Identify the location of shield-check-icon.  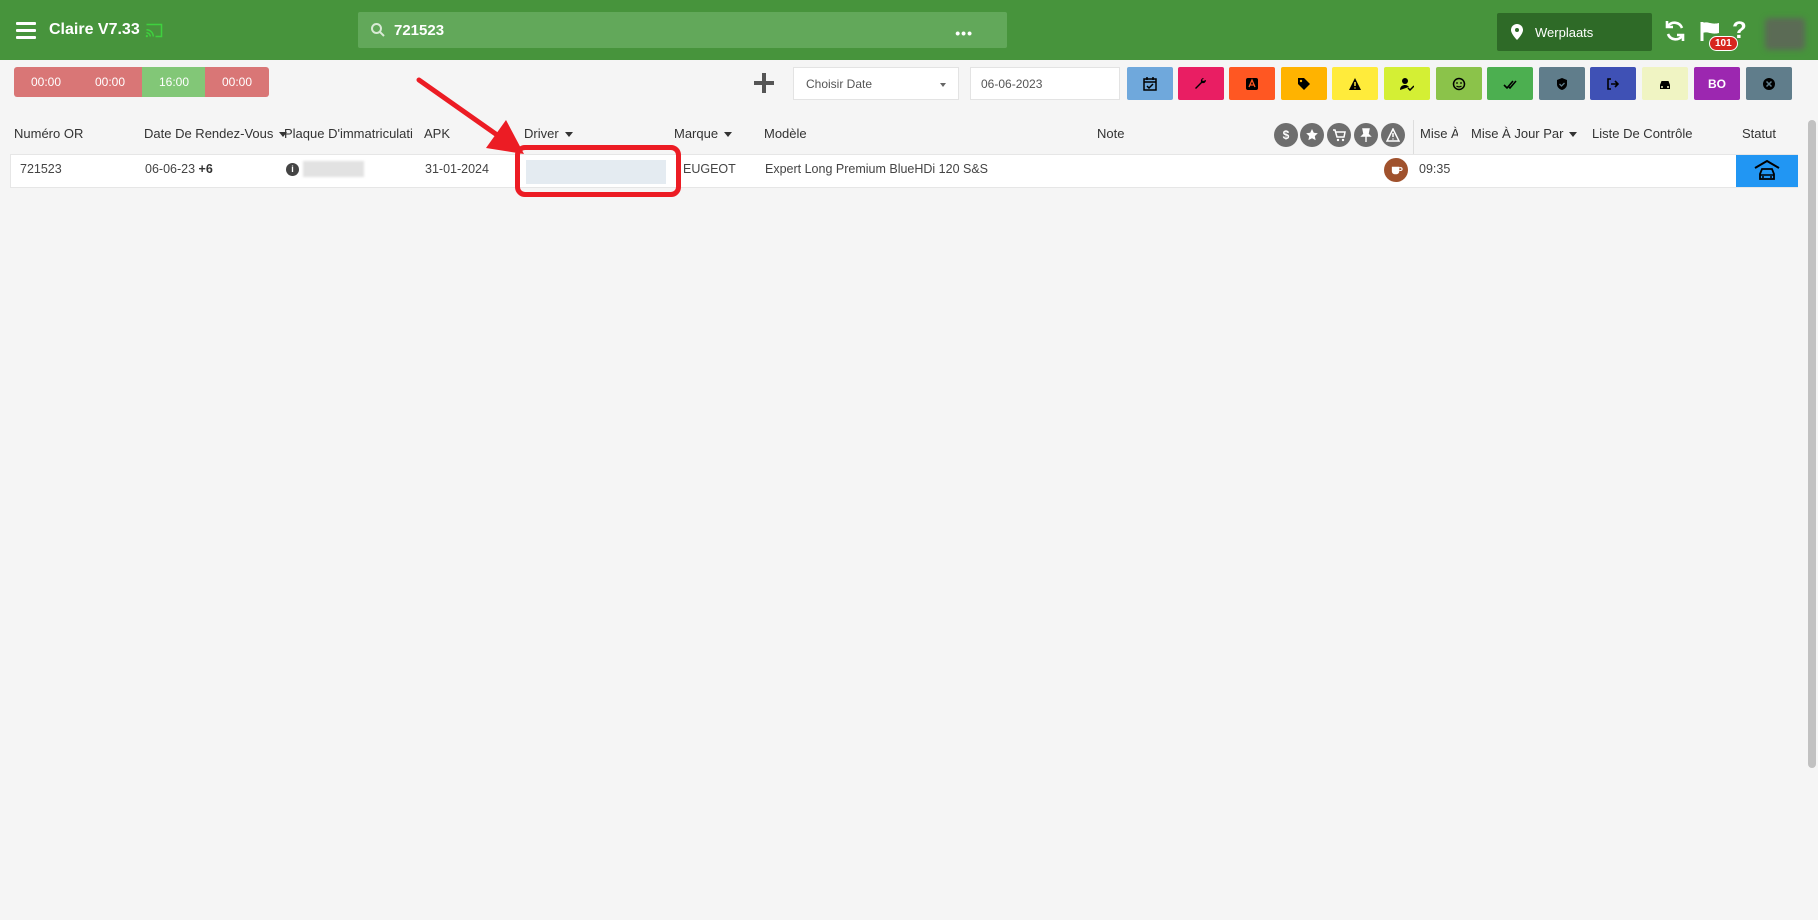
(1562, 83).